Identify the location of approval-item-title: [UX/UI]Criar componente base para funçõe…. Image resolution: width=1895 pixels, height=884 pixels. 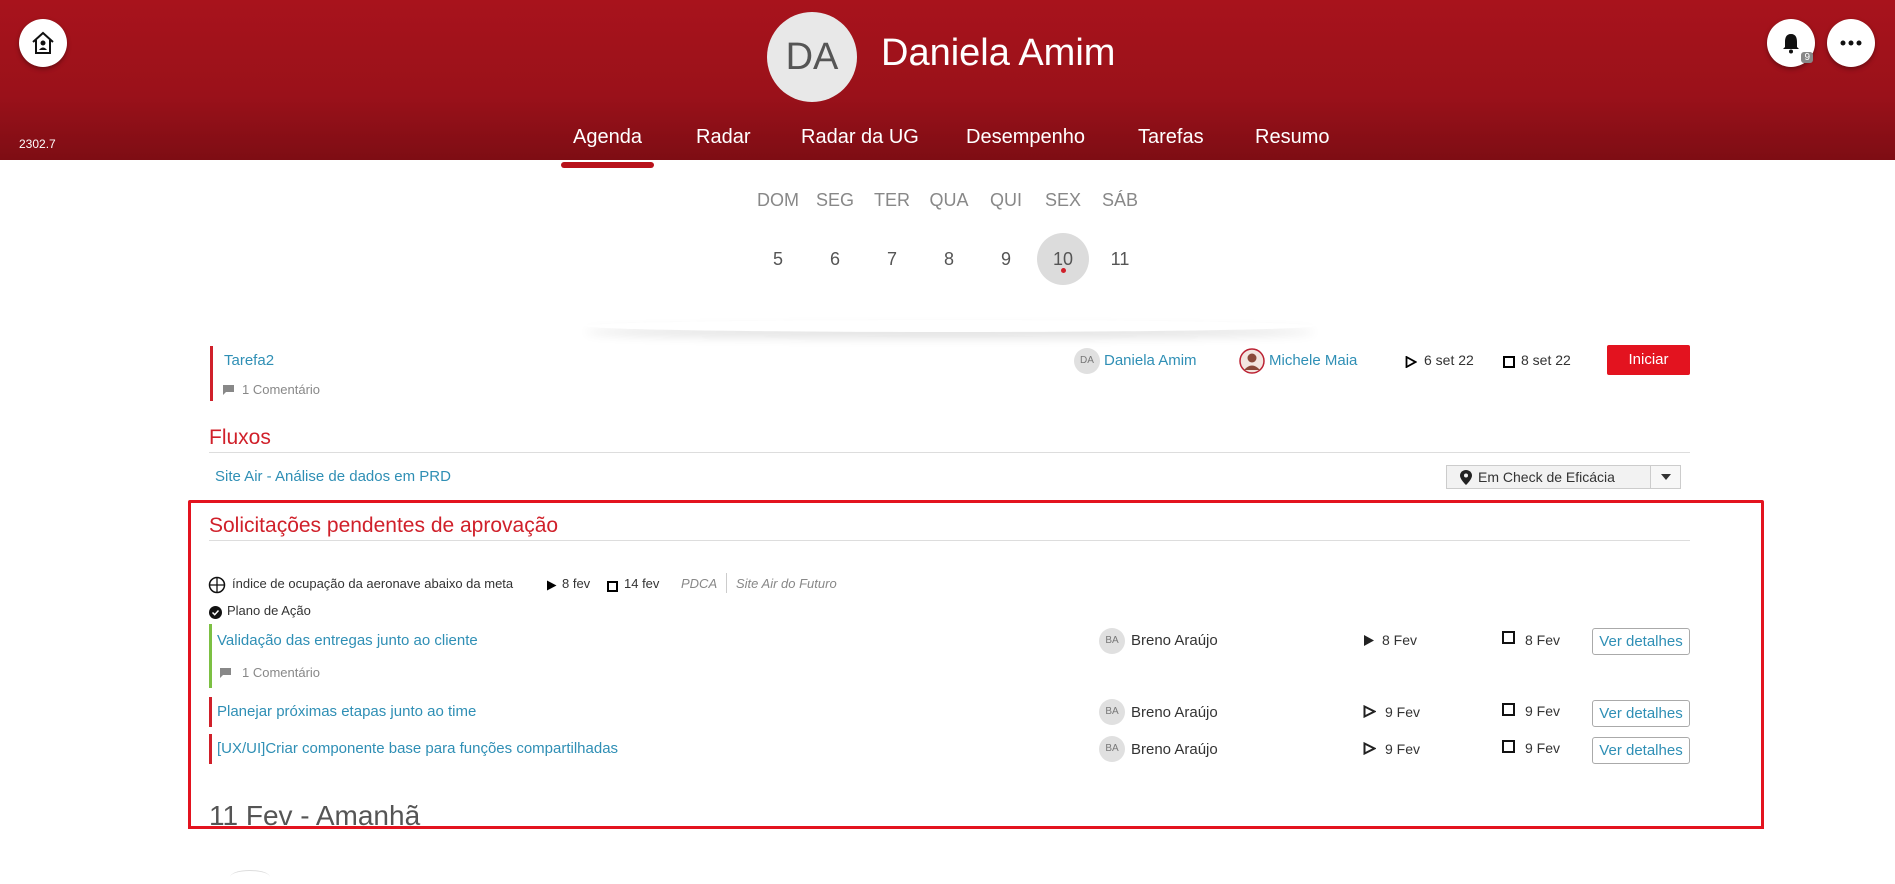
(417, 748).